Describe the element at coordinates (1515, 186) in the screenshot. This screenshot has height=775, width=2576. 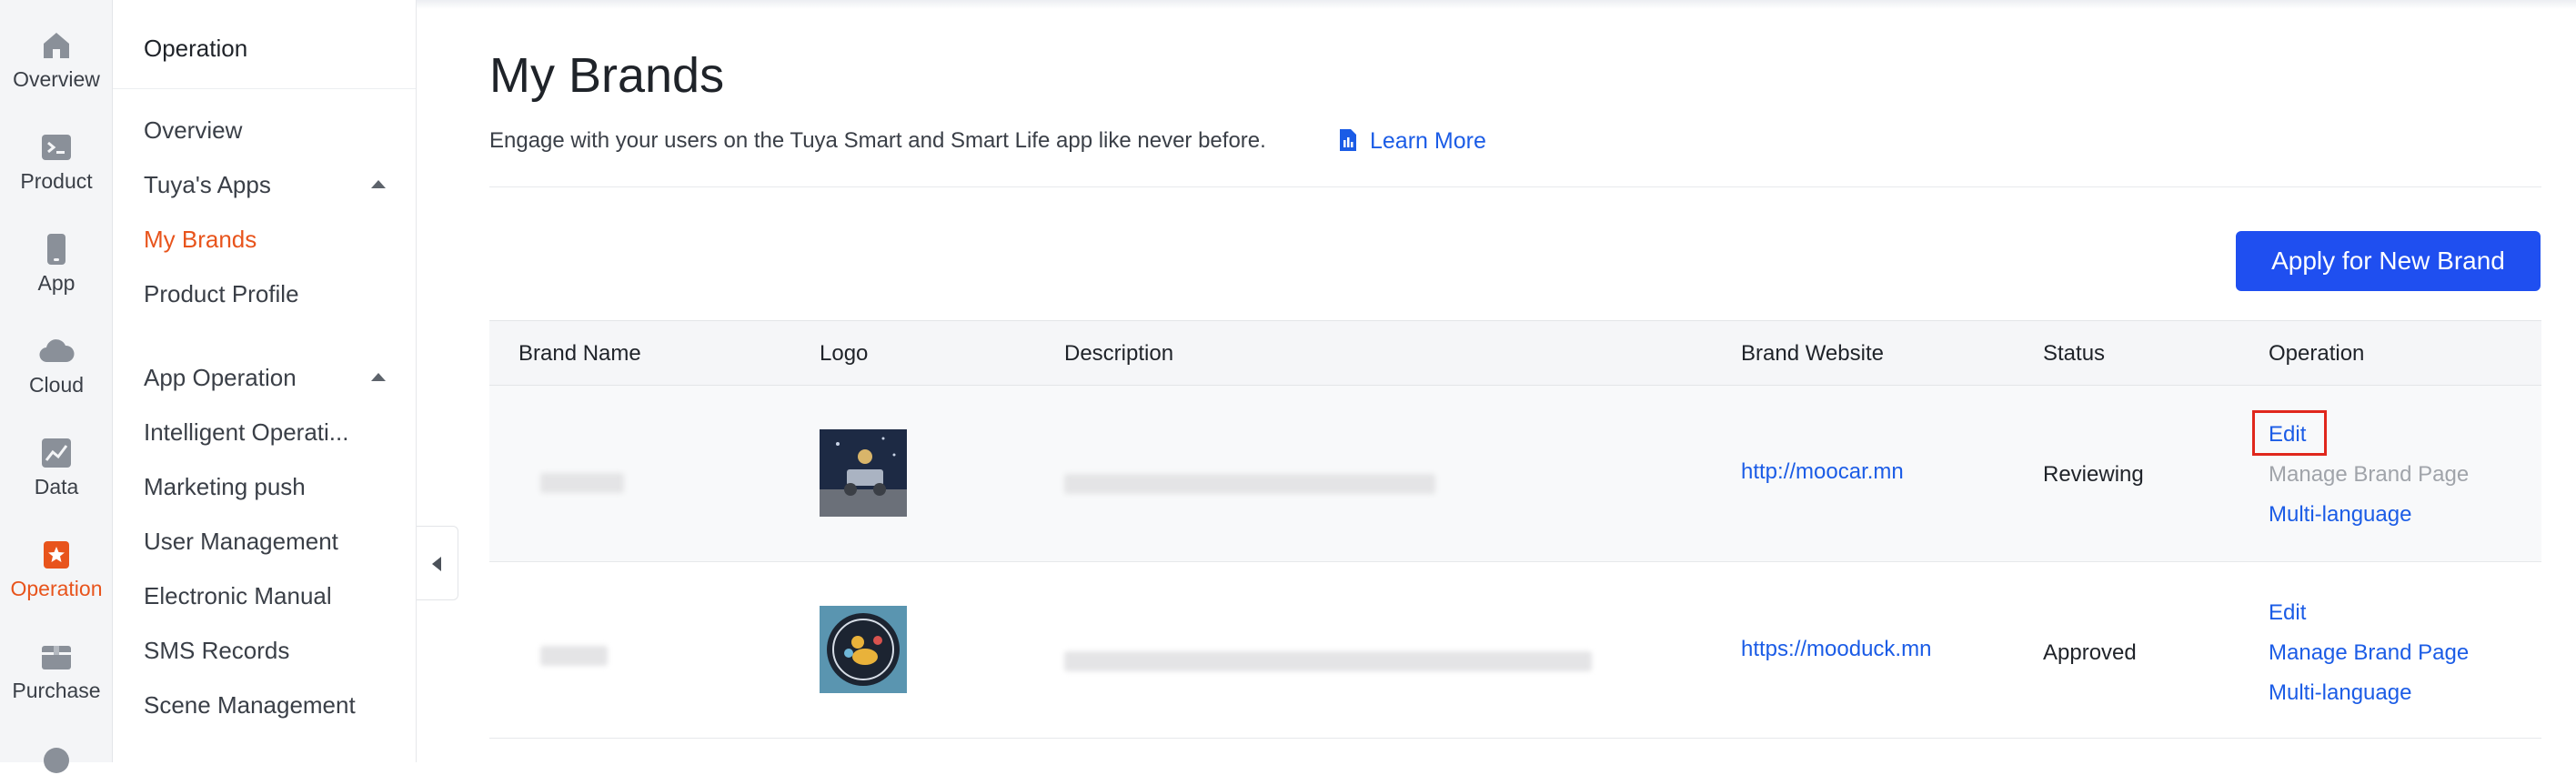
I see `header-divider` at that location.